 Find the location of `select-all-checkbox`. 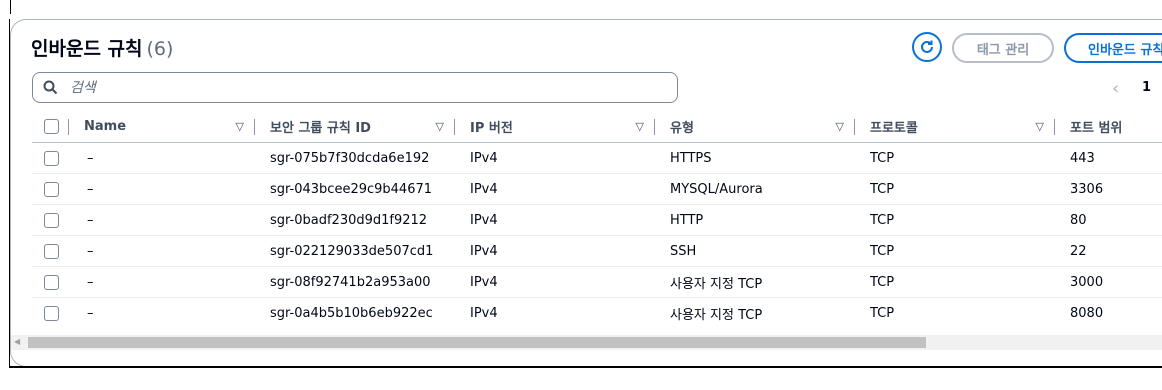

select-all-checkbox is located at coordinates (51, 126).